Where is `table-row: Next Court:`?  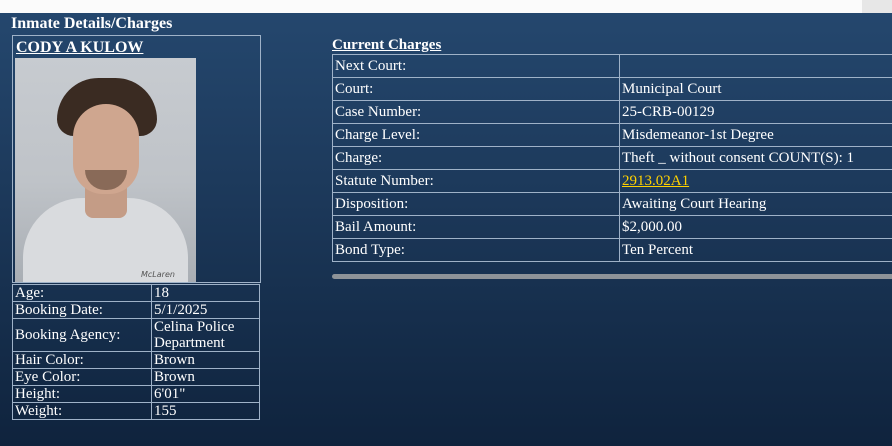 table-row: Next Court: is located at coordinates (612, 66).